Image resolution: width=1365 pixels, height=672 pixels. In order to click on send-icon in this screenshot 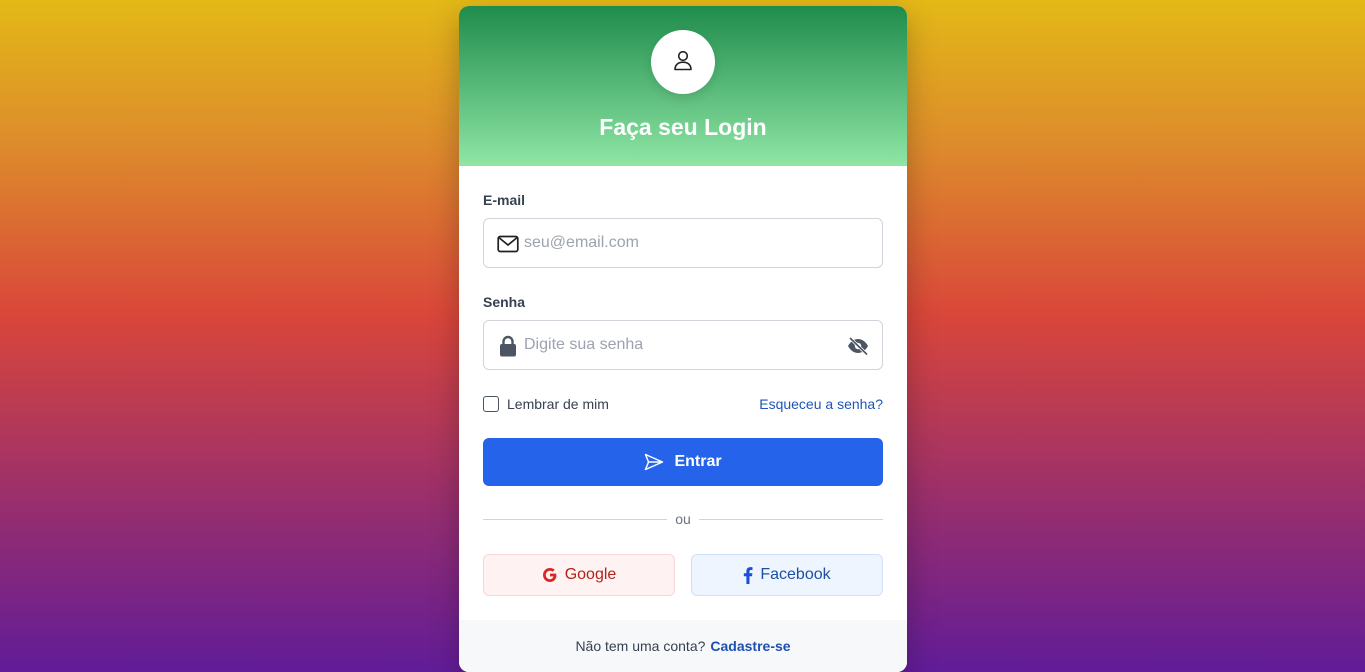, I will do `click(654, 462)`.